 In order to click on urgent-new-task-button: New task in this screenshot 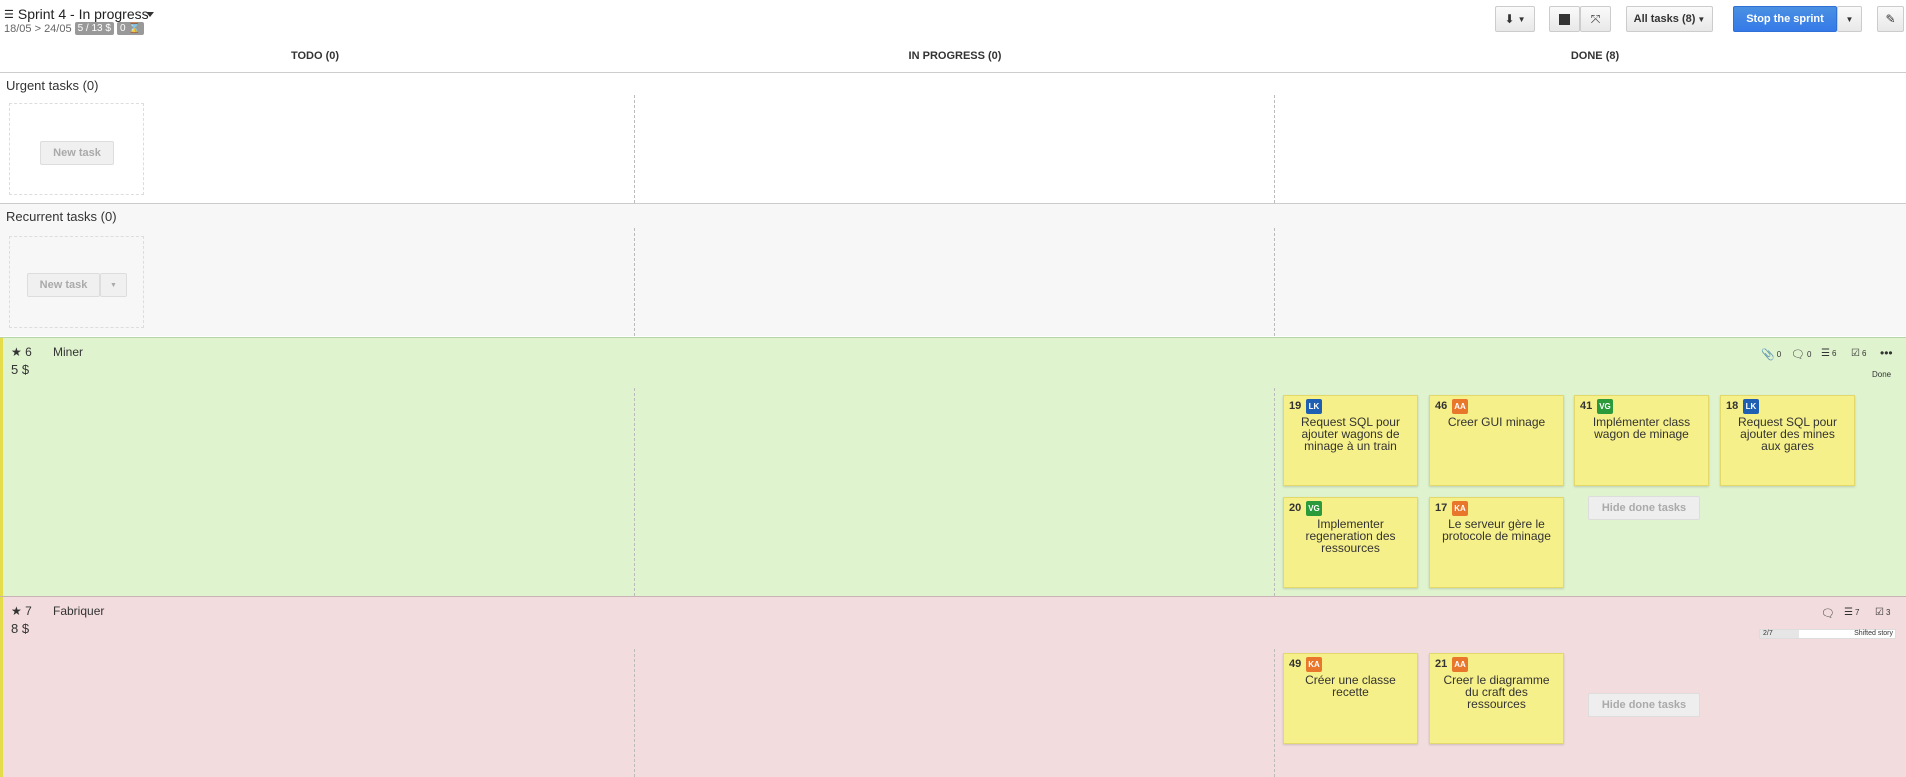, I will do `click(77, 153)`.